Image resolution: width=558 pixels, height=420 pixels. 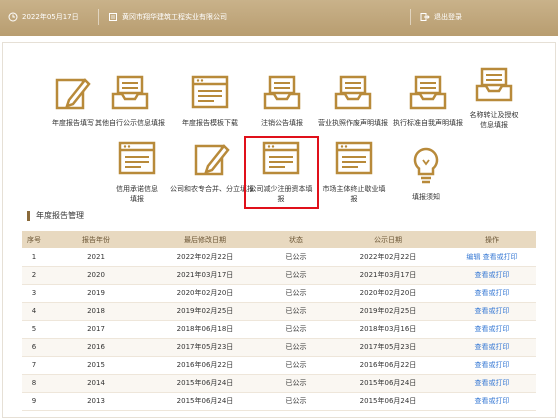 I want to click on clock-icon, so click(x=13, y=17).